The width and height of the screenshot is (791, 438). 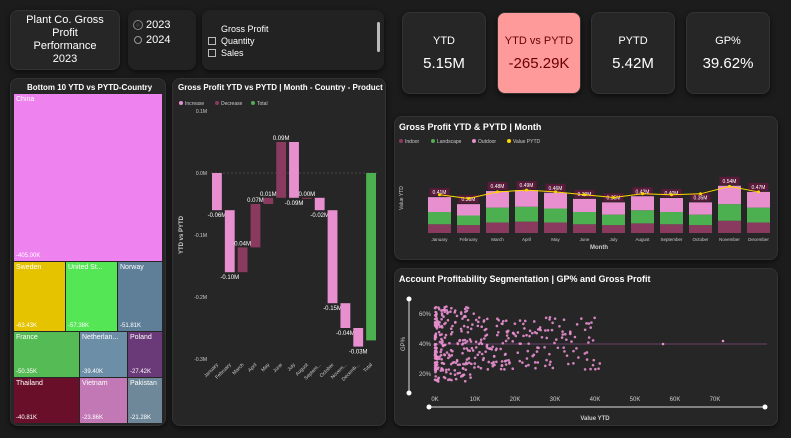 What do you see at coordinates (497, 239) in the screenshot?
I see `x-tick-label: March` at bounding box center [497, 239].